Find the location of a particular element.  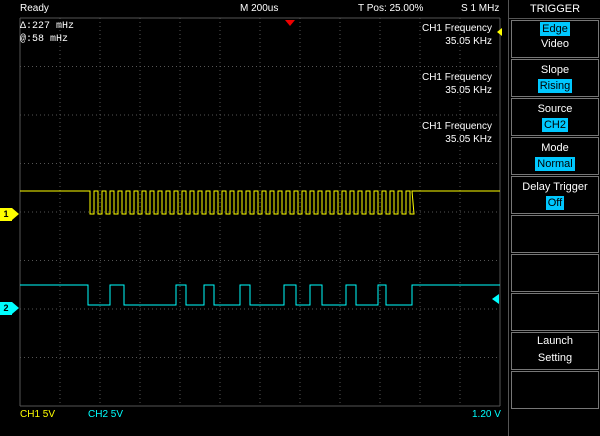

menu-item-type-selected: Edge is located at coordinates (555, 29).